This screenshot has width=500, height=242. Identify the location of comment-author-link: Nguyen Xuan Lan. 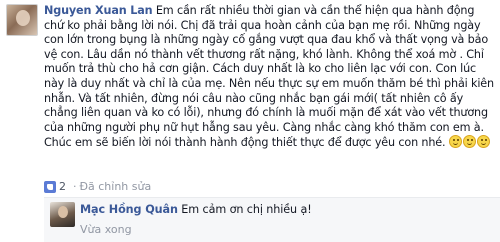
(98, 10).